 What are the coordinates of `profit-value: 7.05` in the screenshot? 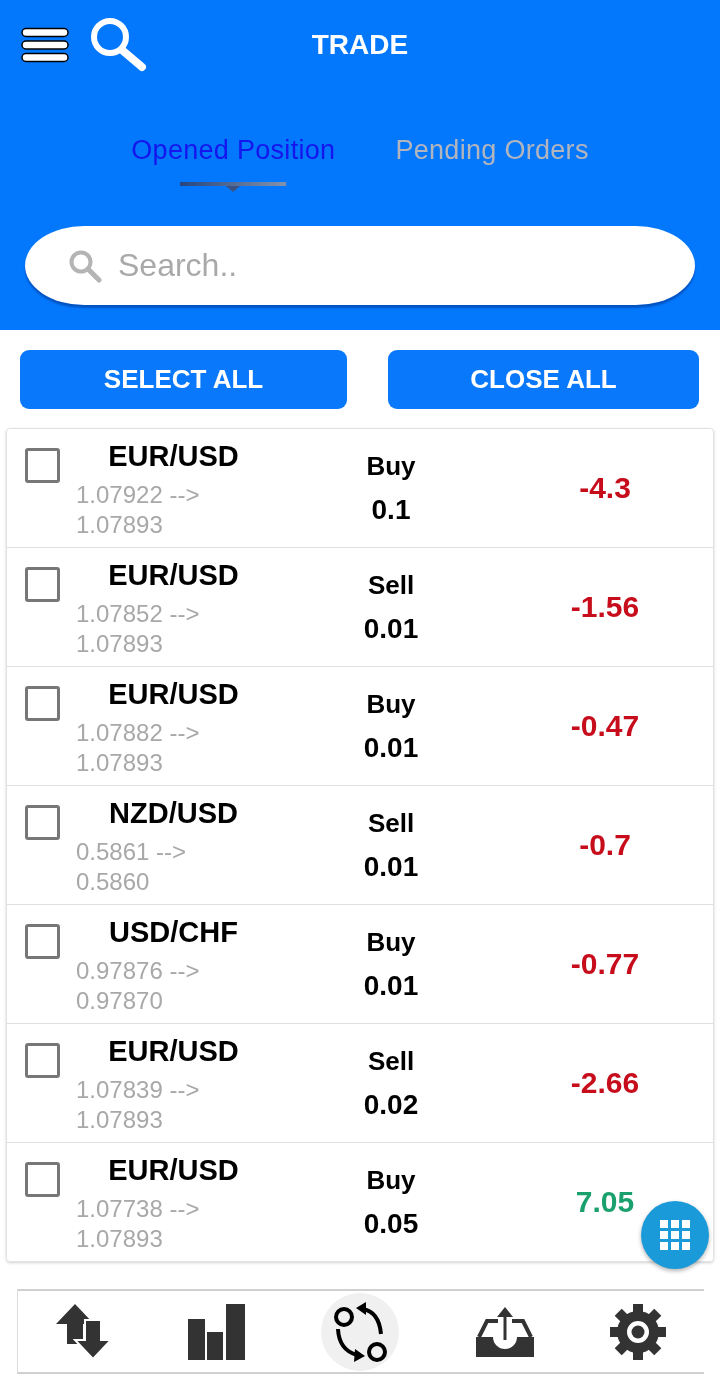 It's located at (605, 1202).